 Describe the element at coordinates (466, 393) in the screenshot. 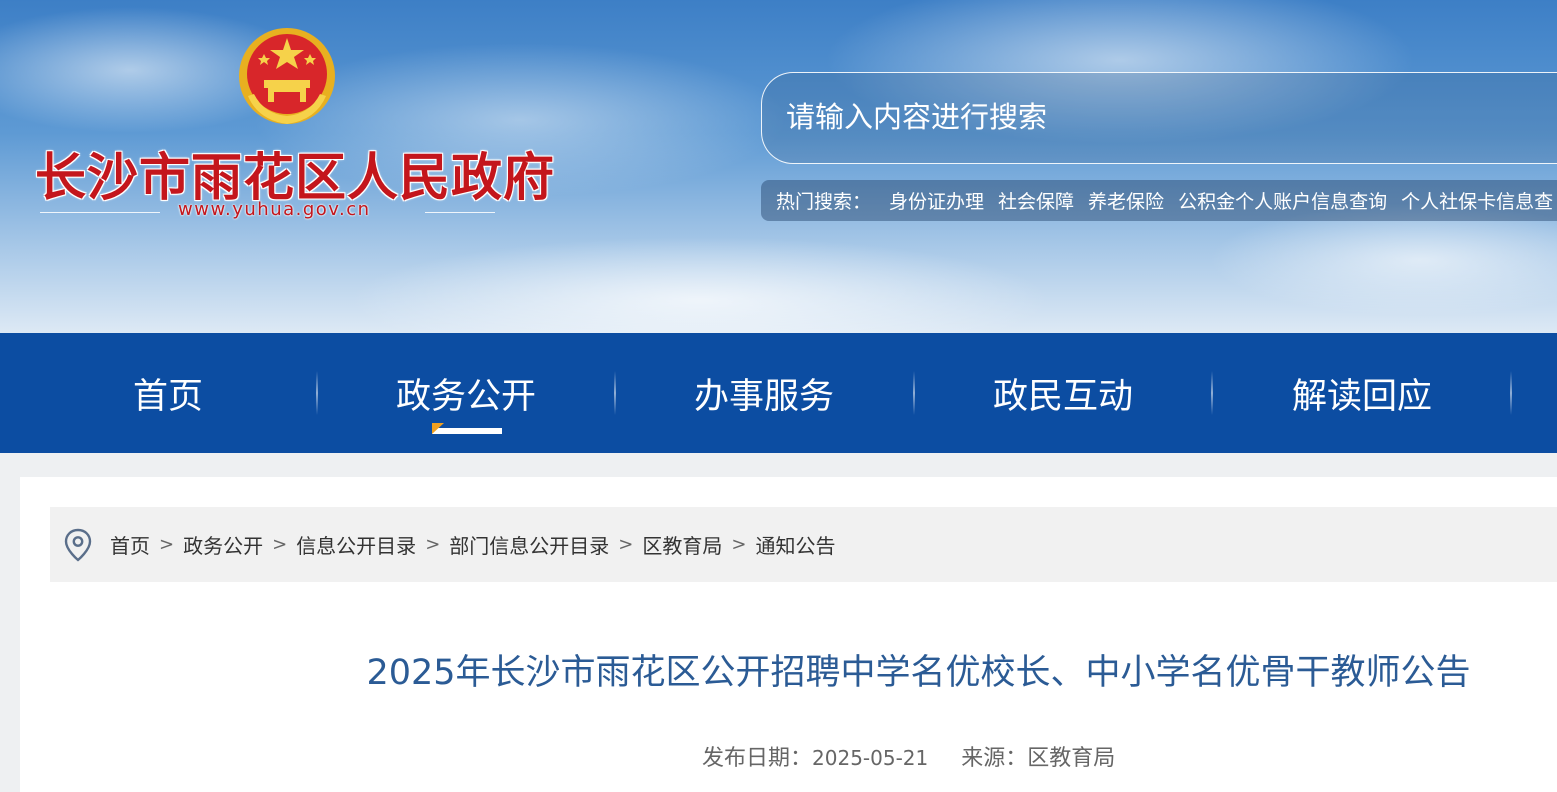

I see `nav-item-gov-affairs: 政务公开` at that location.